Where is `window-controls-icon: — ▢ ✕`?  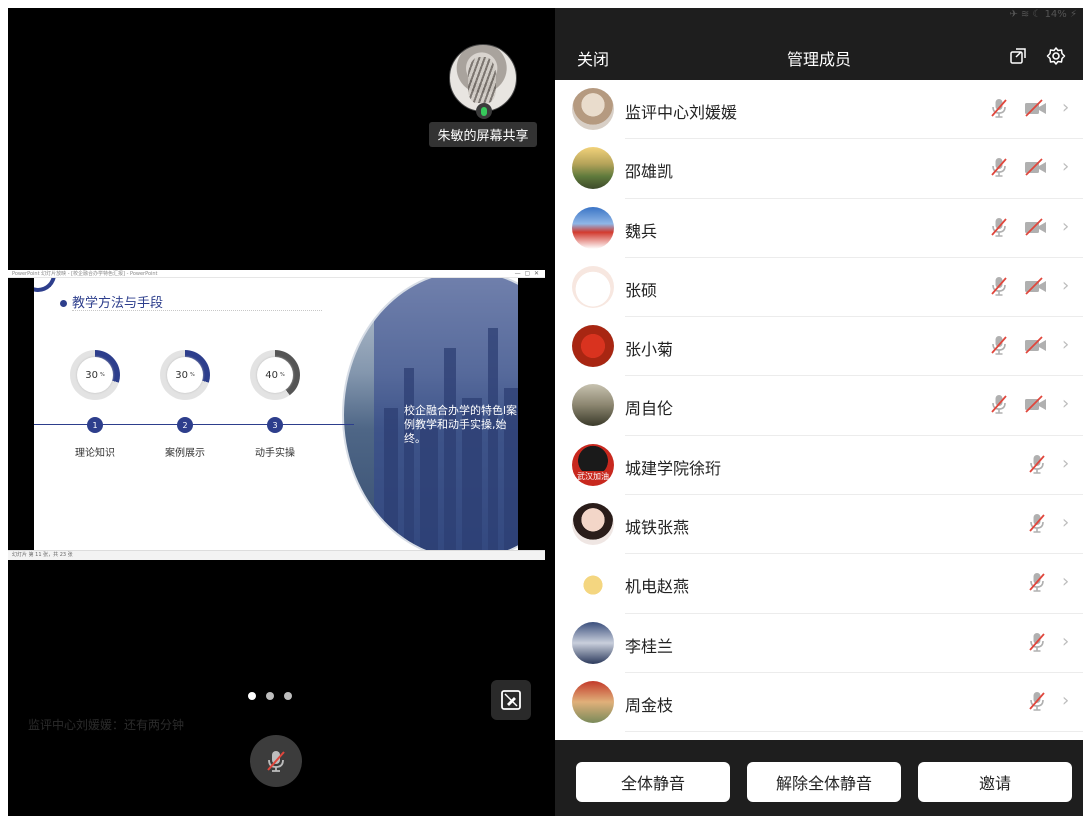 window-controls-icon: — ▢ ✕ is located at coordinates (526, 273).